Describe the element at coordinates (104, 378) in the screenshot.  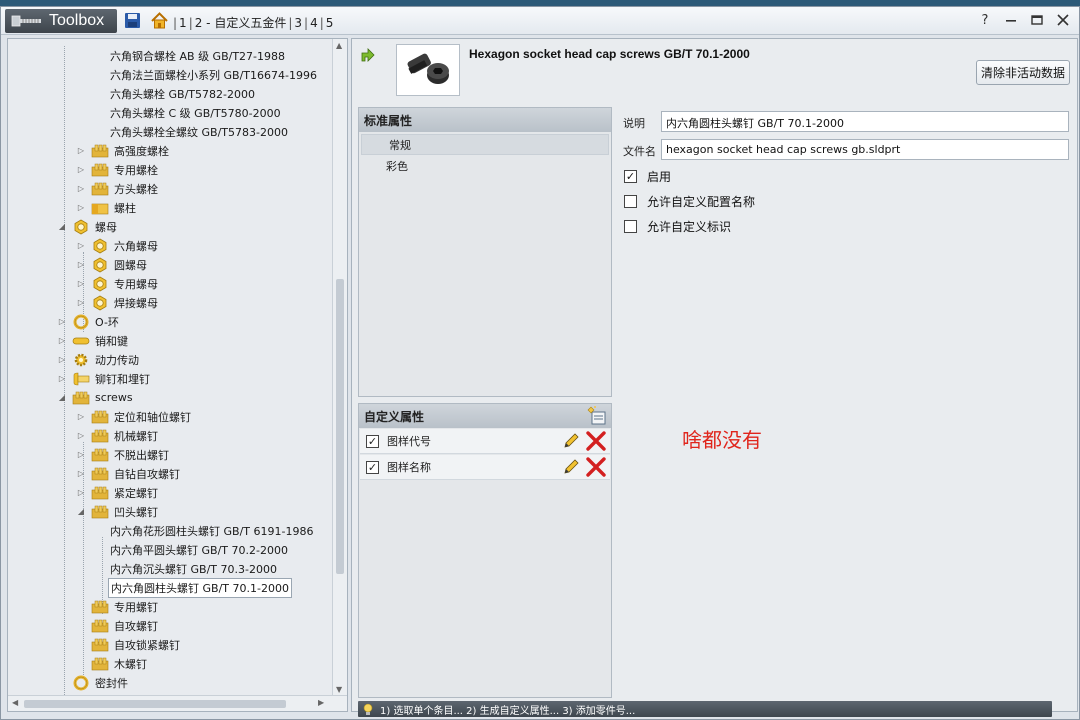
I see `tree-item: ▷ 铆钉和埋钉` at that location.